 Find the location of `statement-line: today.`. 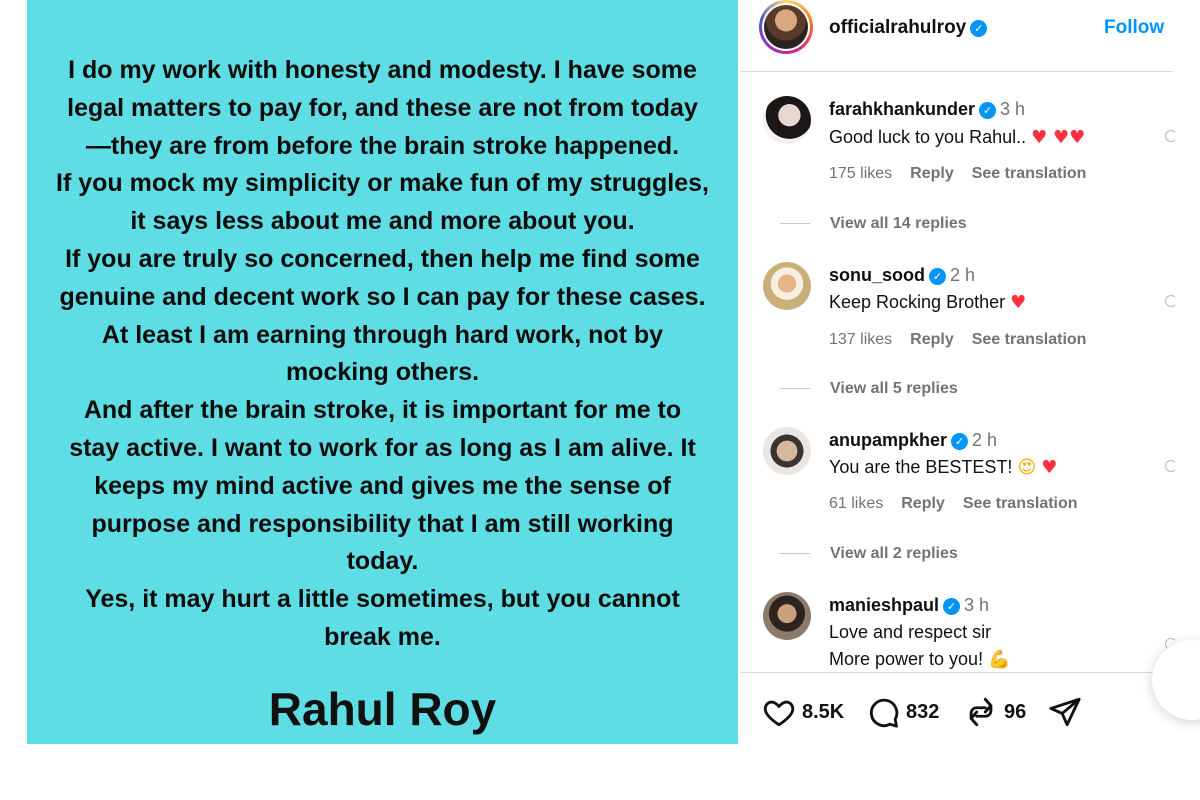

statement-line: today. is located at coordinates (382, 561).